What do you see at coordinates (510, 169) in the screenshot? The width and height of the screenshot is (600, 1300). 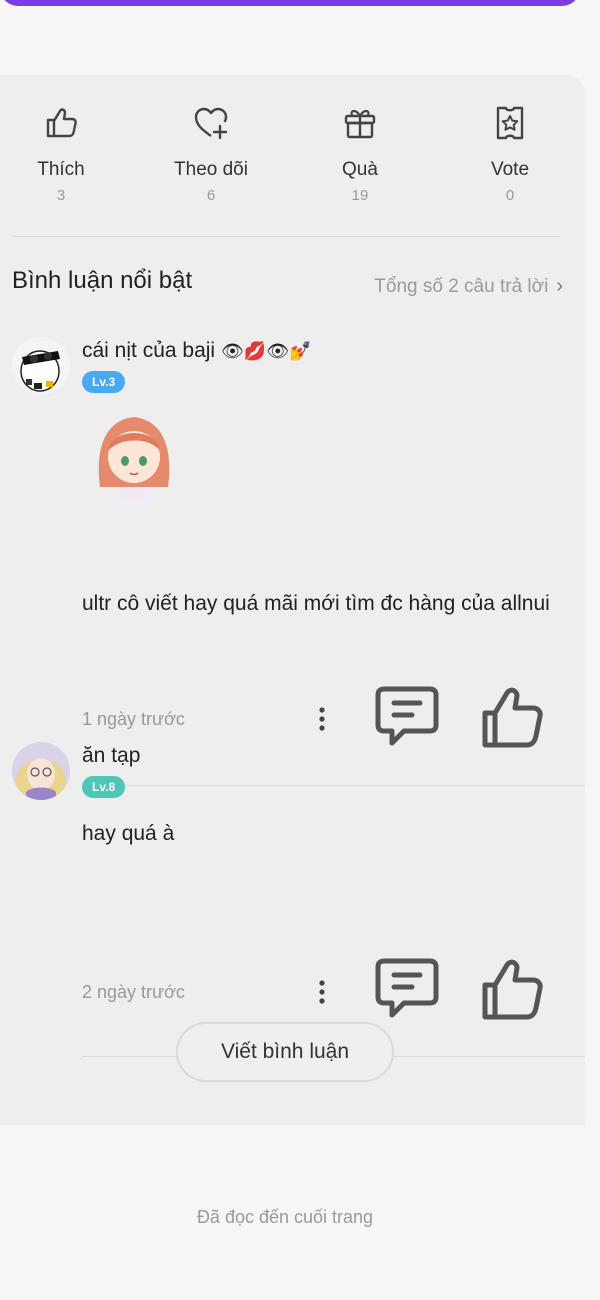 I see `stat-label: Vote` at bounding box center [510, 169].